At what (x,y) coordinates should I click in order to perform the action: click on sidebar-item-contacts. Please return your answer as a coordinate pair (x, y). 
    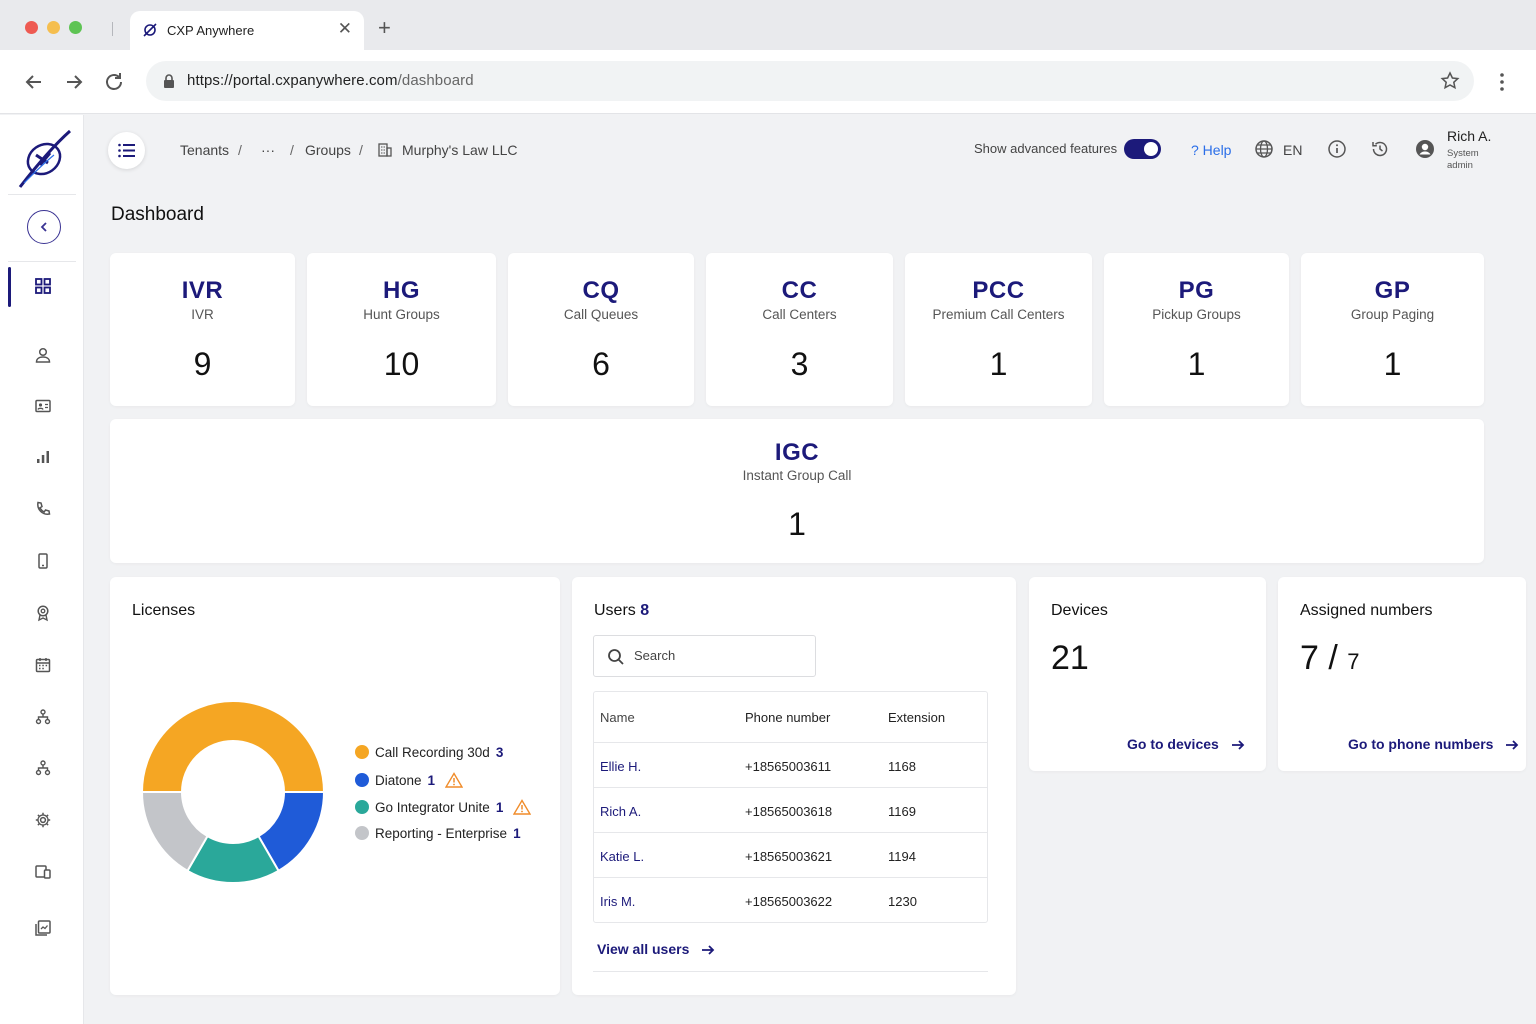
    Looking at the image, I should click on (42, 407).